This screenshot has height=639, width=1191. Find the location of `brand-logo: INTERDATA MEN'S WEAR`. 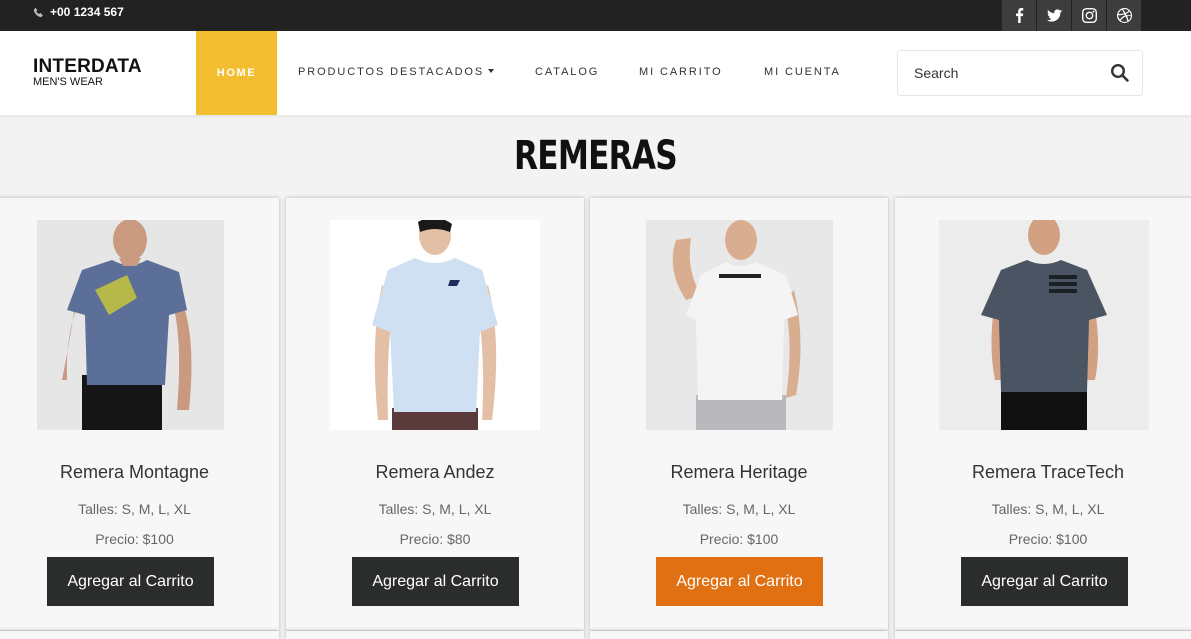

brand-logo: INTERDATA MEN'S WEAR is located at coordinates (87, 72).